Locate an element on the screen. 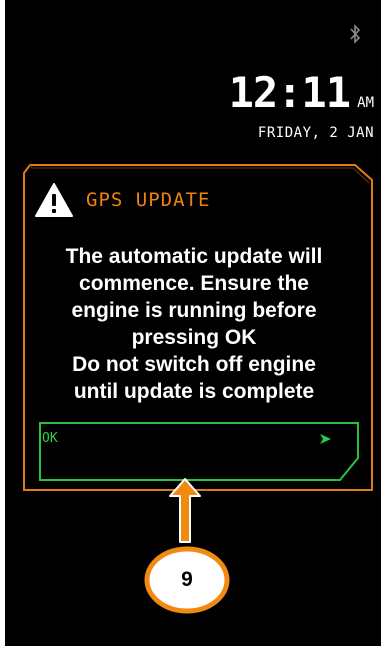 The width and height of the screenshot is (386, 646). message-line: Do not switch off engine is located at coordinates (194, 364).